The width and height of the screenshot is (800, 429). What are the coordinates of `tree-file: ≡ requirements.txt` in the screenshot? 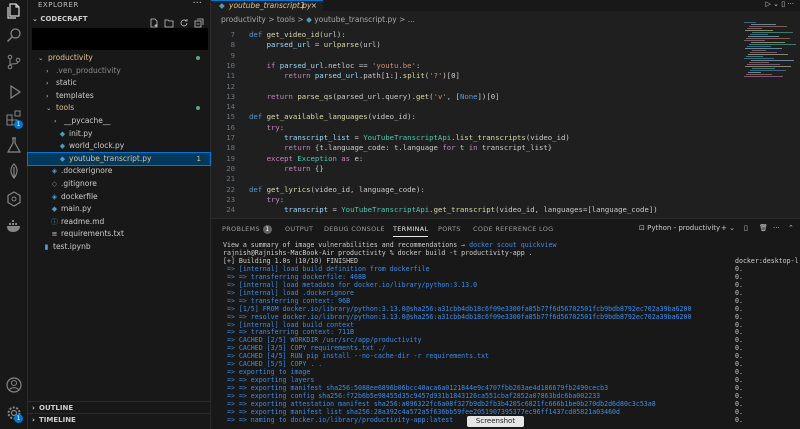 It's located at (119, 234).